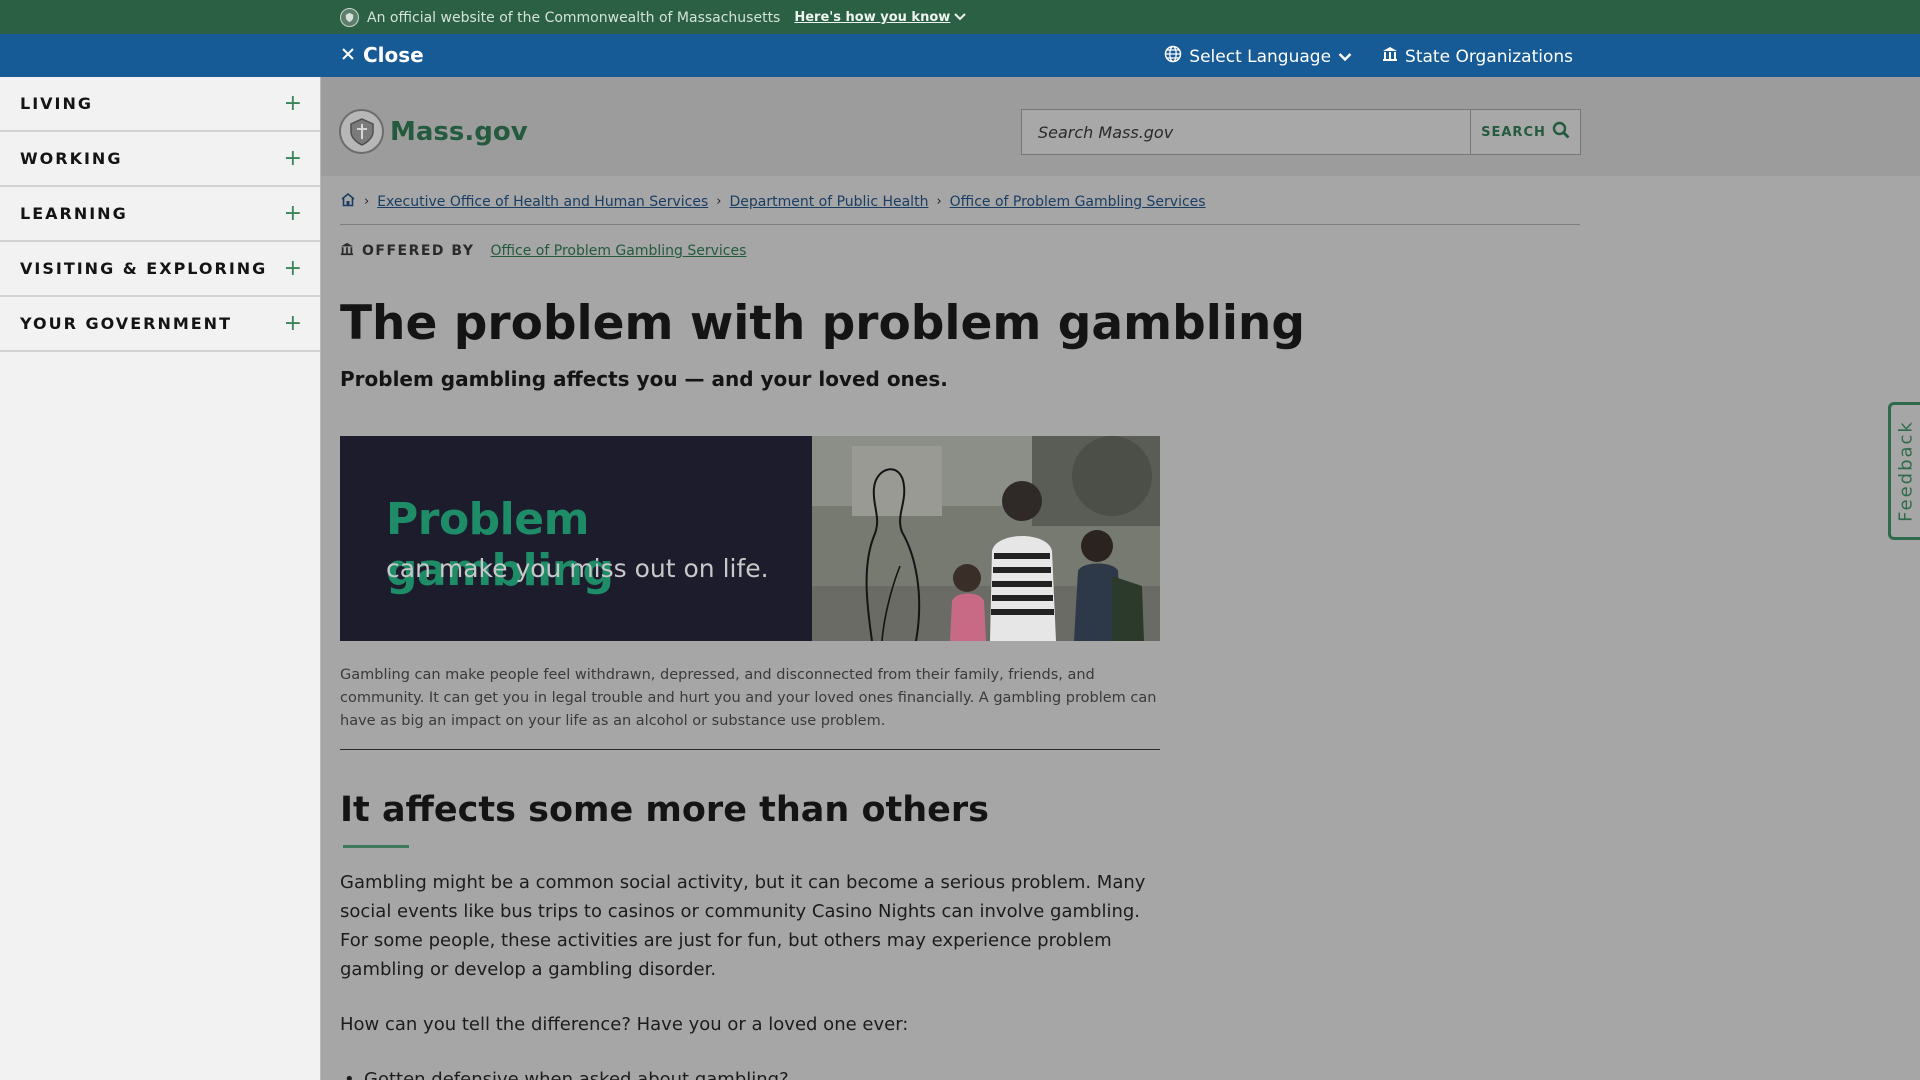 This screenshot has height=1080, width=1920. I want to click on side-nav-item-living: LIVING +, so click(160, 104).